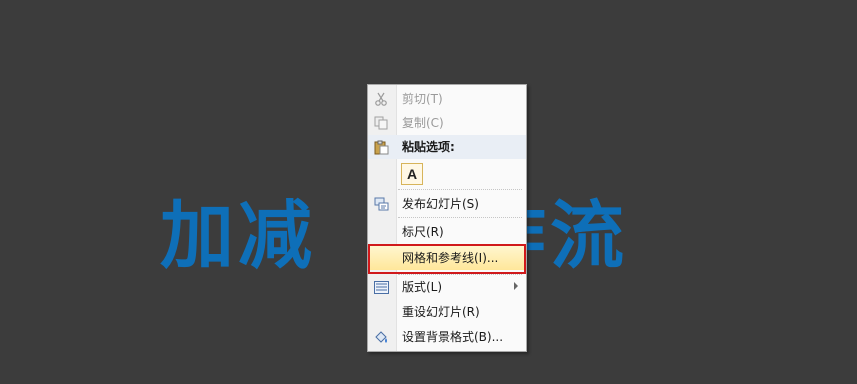 The width and height of the screenshot is (857, 384). What do you see at coordinates (447, 99) in the screenshot?
I see `menu-item-cut: 剪切(T)` at bounding box center [447, 99].